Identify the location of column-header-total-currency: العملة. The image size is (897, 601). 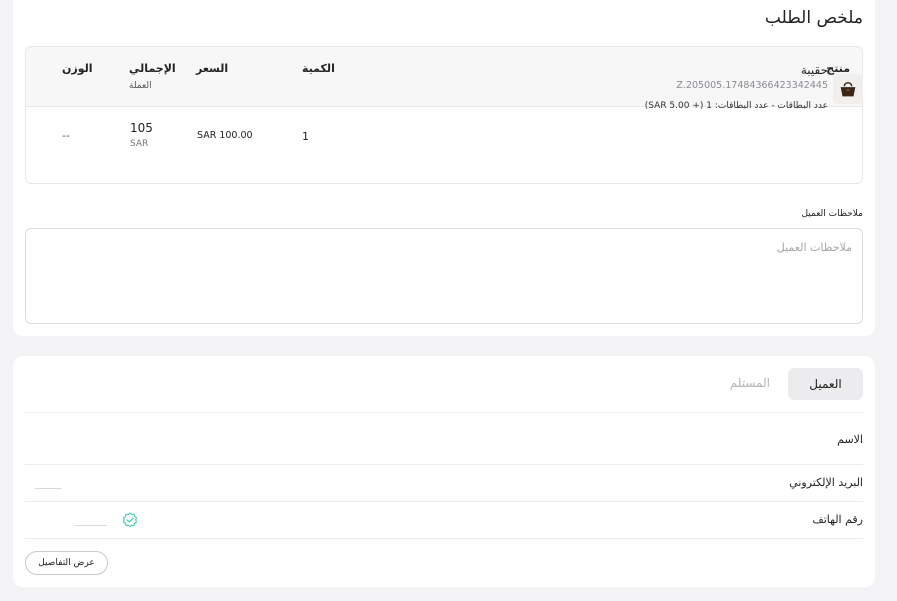
(140, 86).